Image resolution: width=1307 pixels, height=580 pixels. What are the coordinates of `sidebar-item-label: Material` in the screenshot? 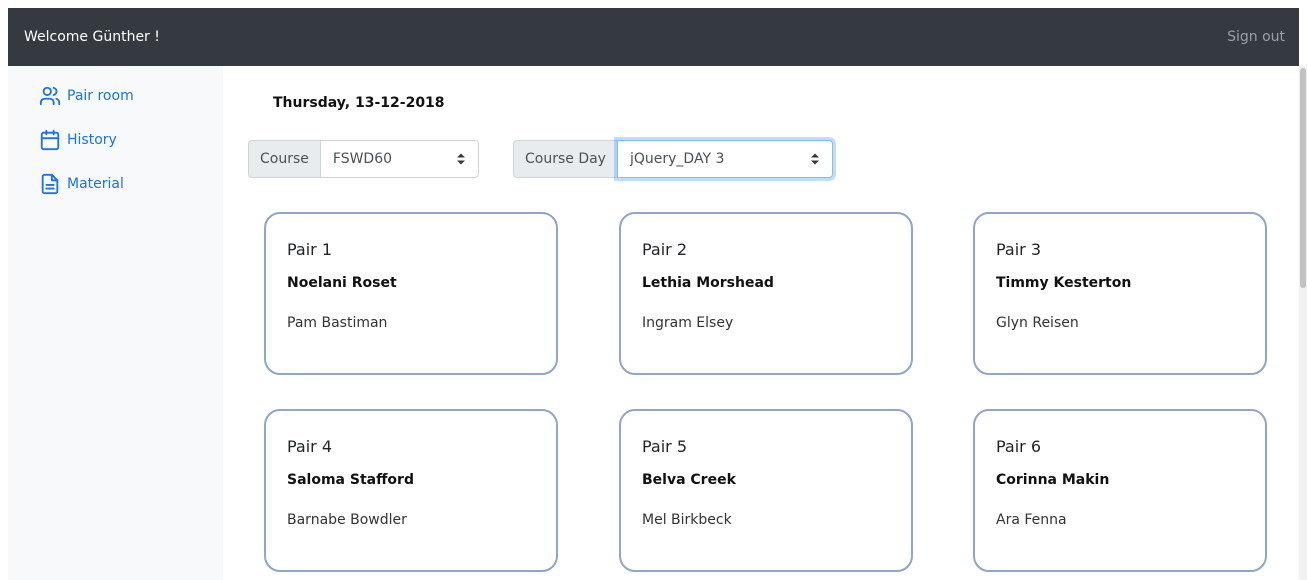 It's located at (95, 184).